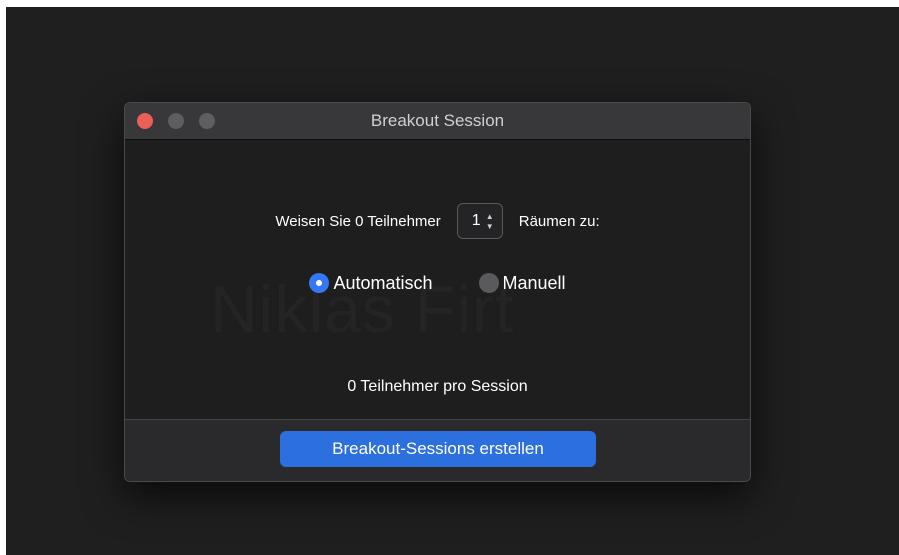  What do you see at coordinates (358, 221) in the screenshot?
I see `assign-prefix-label: Weisen Sie 0 Teilnehmer` at bounding box center [358, 221].